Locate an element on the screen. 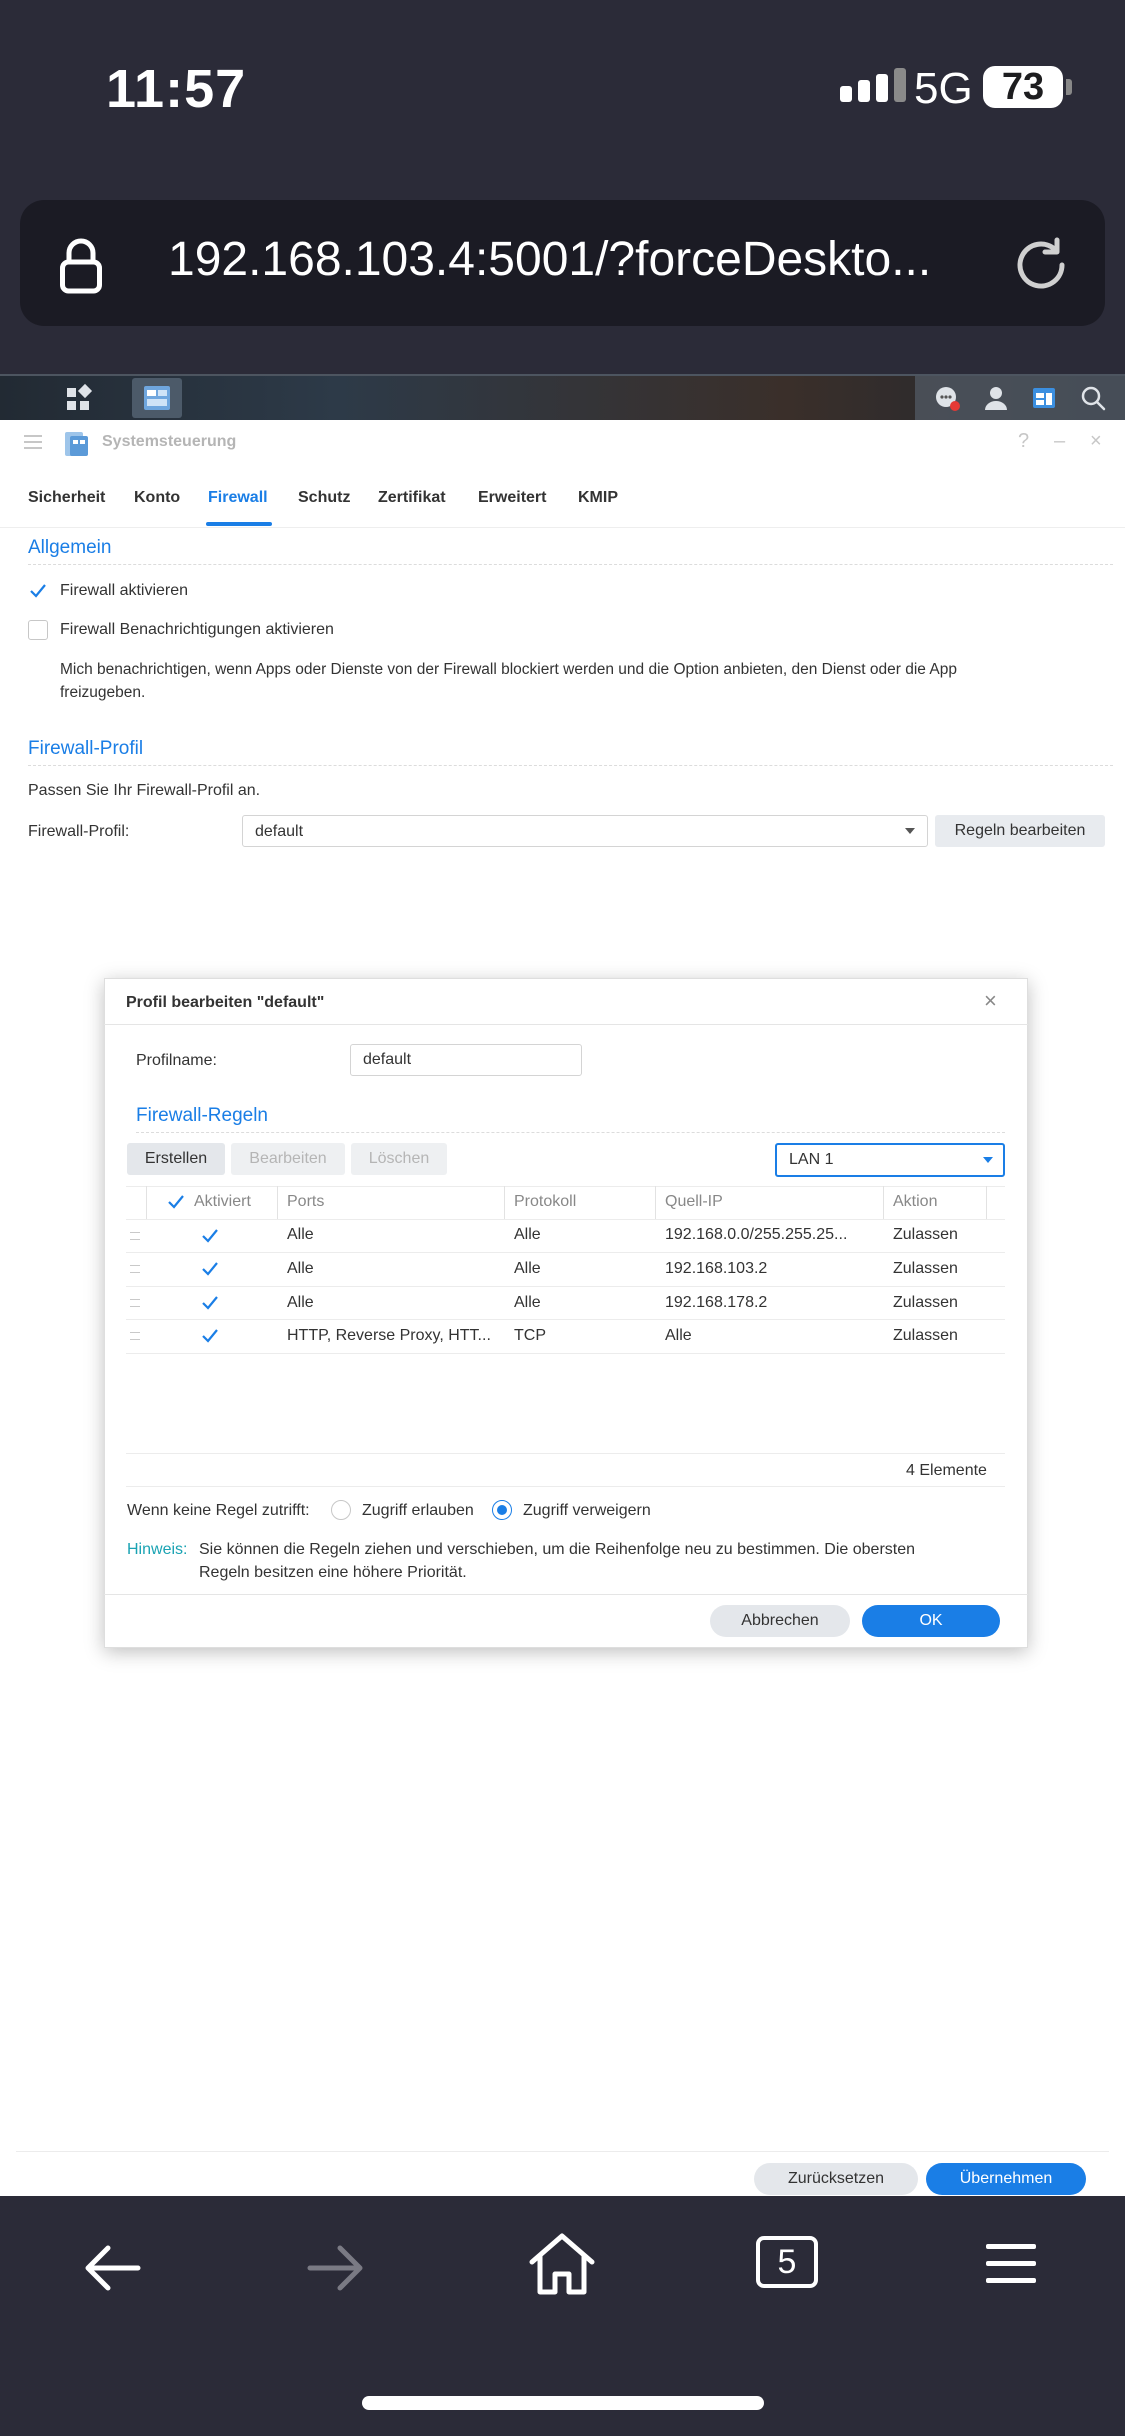  rule-source-ip: Alle is located at coordinates (678, 1335).